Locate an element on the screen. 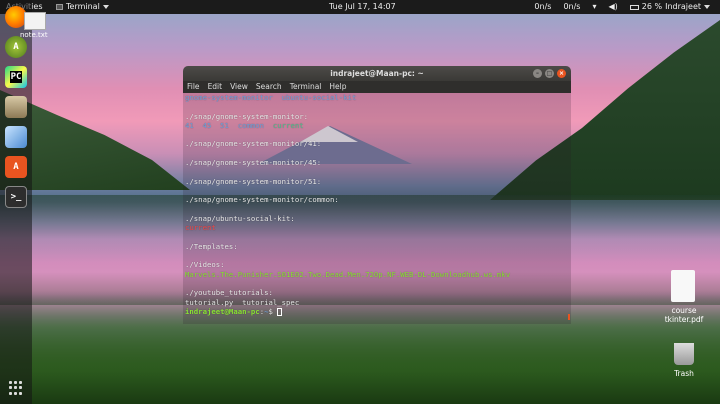 The width and height of the screenshot is (720, 404). net-down-speed: 0n/s is located at coordinates (572, 6).